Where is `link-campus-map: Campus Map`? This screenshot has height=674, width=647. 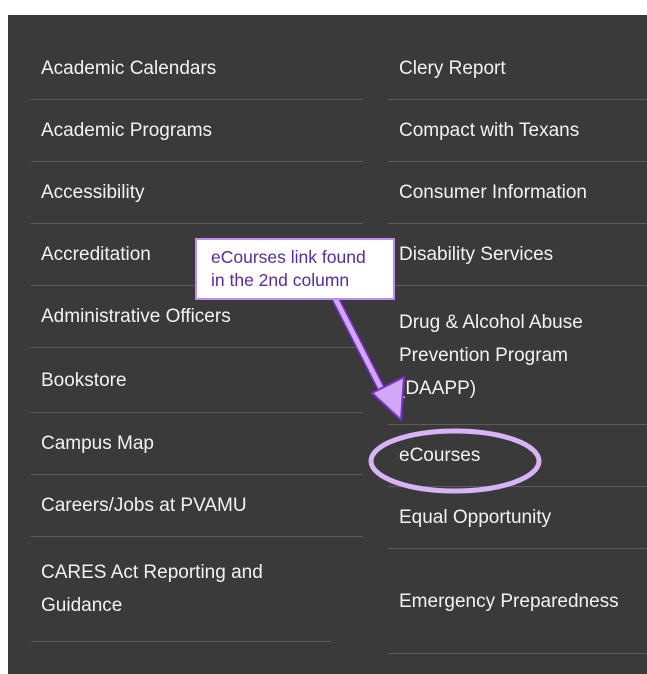
link-campus-map: Campus Map is located at coordinates (197, 444).